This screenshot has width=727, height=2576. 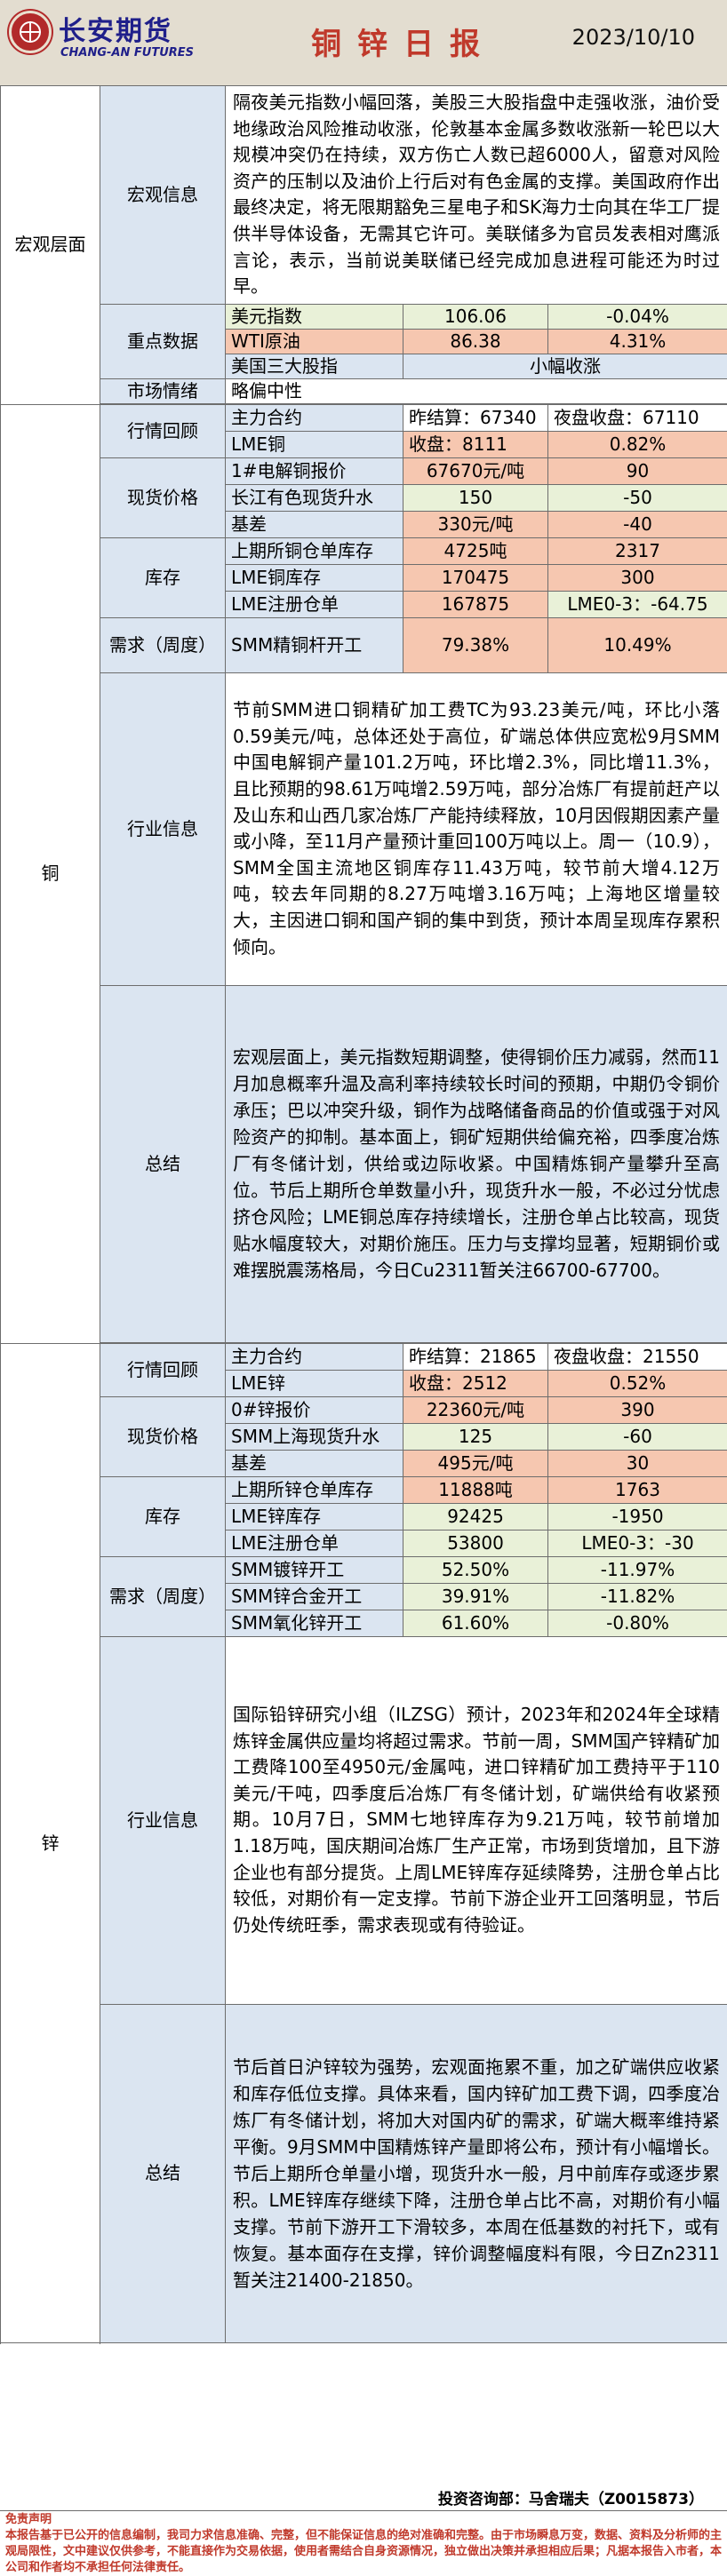 What do you see at coordinates (314, 1409) in the screenshot?
I see `zn-spot-name: 0#锌报价` at bounding box center [314, 1409].